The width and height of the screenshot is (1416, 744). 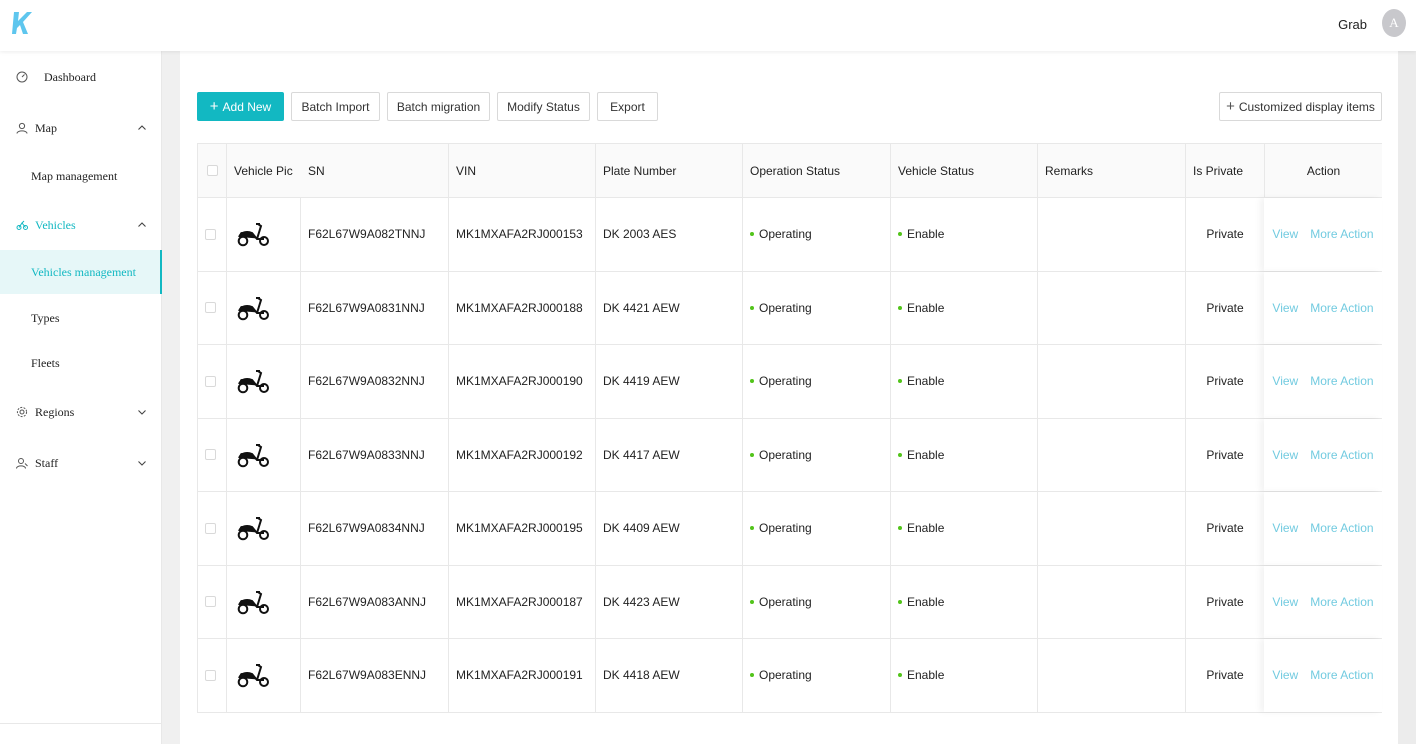 I want to click on add-new-button: + Add New, so click(x=240, y=106).